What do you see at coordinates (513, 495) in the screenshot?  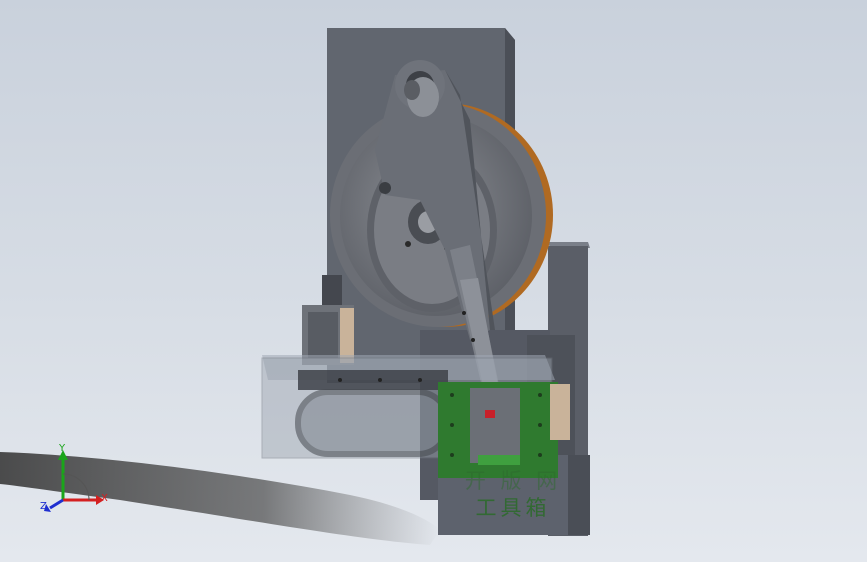 I see `watermark: 开 版 网 工具箱` at bounding box center [513, 495].